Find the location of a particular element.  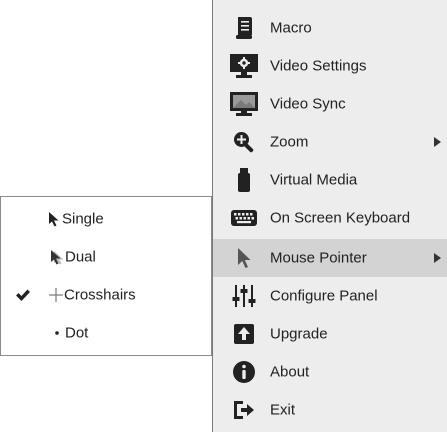

checkmark-icon is located at coordinates (23, 295).